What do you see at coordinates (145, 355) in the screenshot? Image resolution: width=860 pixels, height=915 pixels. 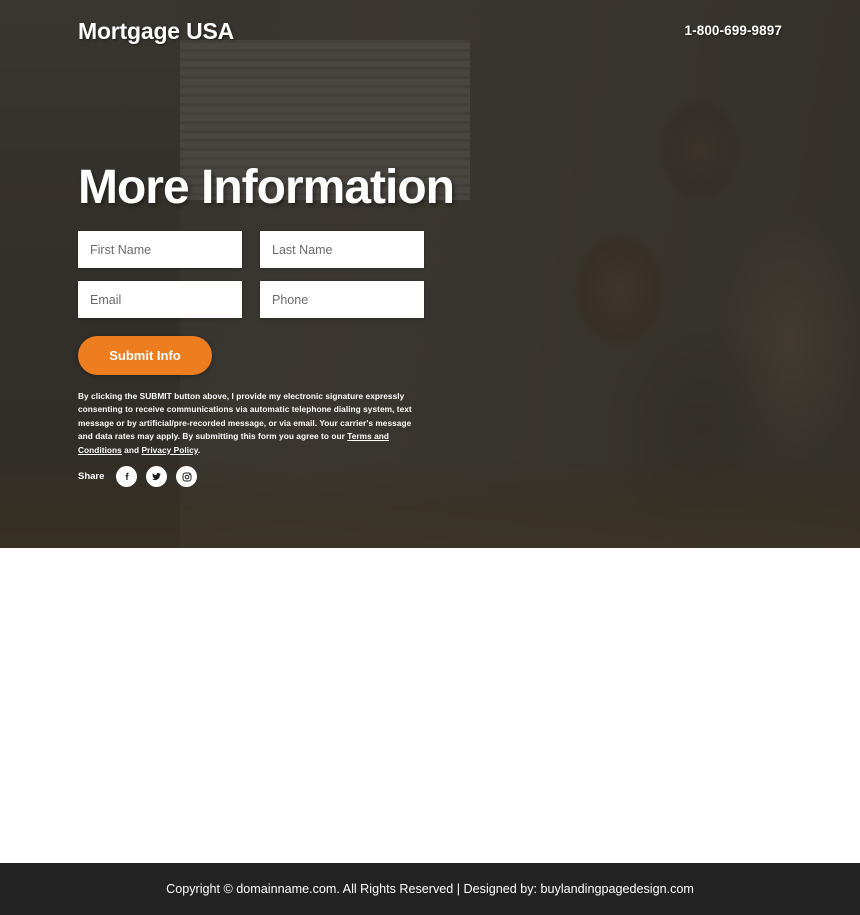 I see `submit-info-button: Submit Info` at bounding box center [145, 355].